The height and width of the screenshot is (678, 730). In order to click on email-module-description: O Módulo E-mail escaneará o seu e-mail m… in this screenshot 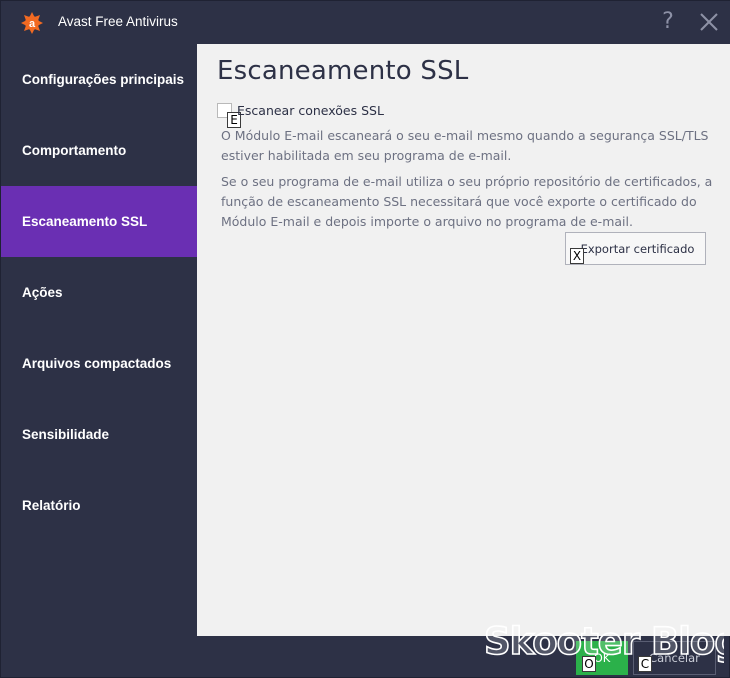, I will do `click(465, 145)`.